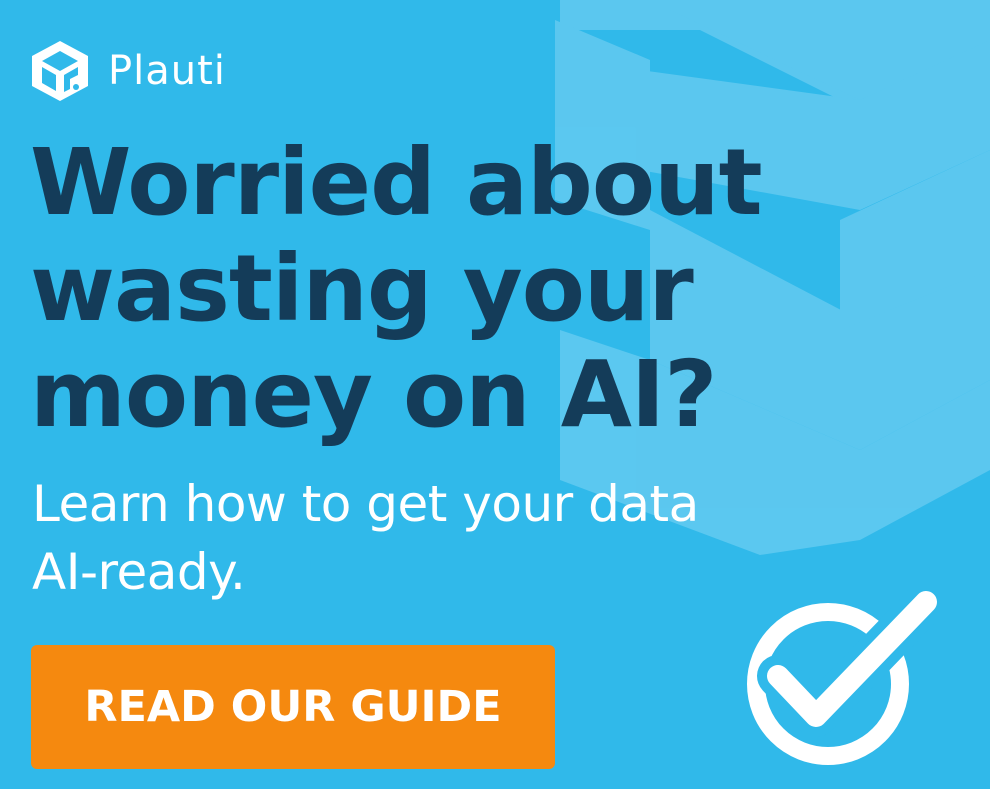 This screenshot has width=990, height=789. I want to click on subheadline: Learn how to get your data AI-ready., so click(432, 538).